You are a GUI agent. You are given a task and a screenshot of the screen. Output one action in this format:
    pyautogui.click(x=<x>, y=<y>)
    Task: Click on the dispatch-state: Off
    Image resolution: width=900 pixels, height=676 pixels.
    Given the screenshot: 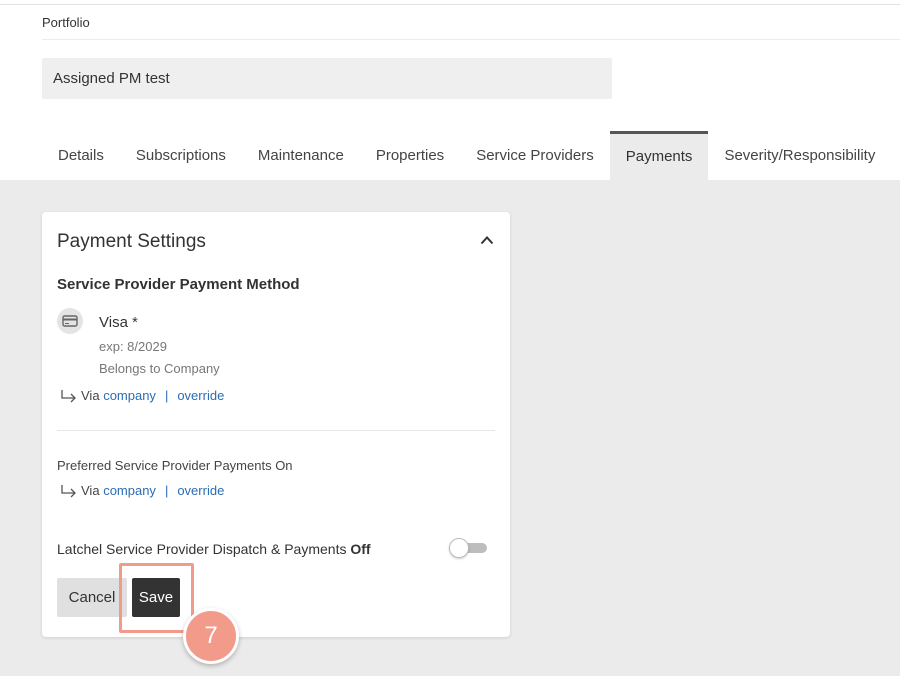 What is the action you would take?
    pyautogui.click(x=360, y=549)
    